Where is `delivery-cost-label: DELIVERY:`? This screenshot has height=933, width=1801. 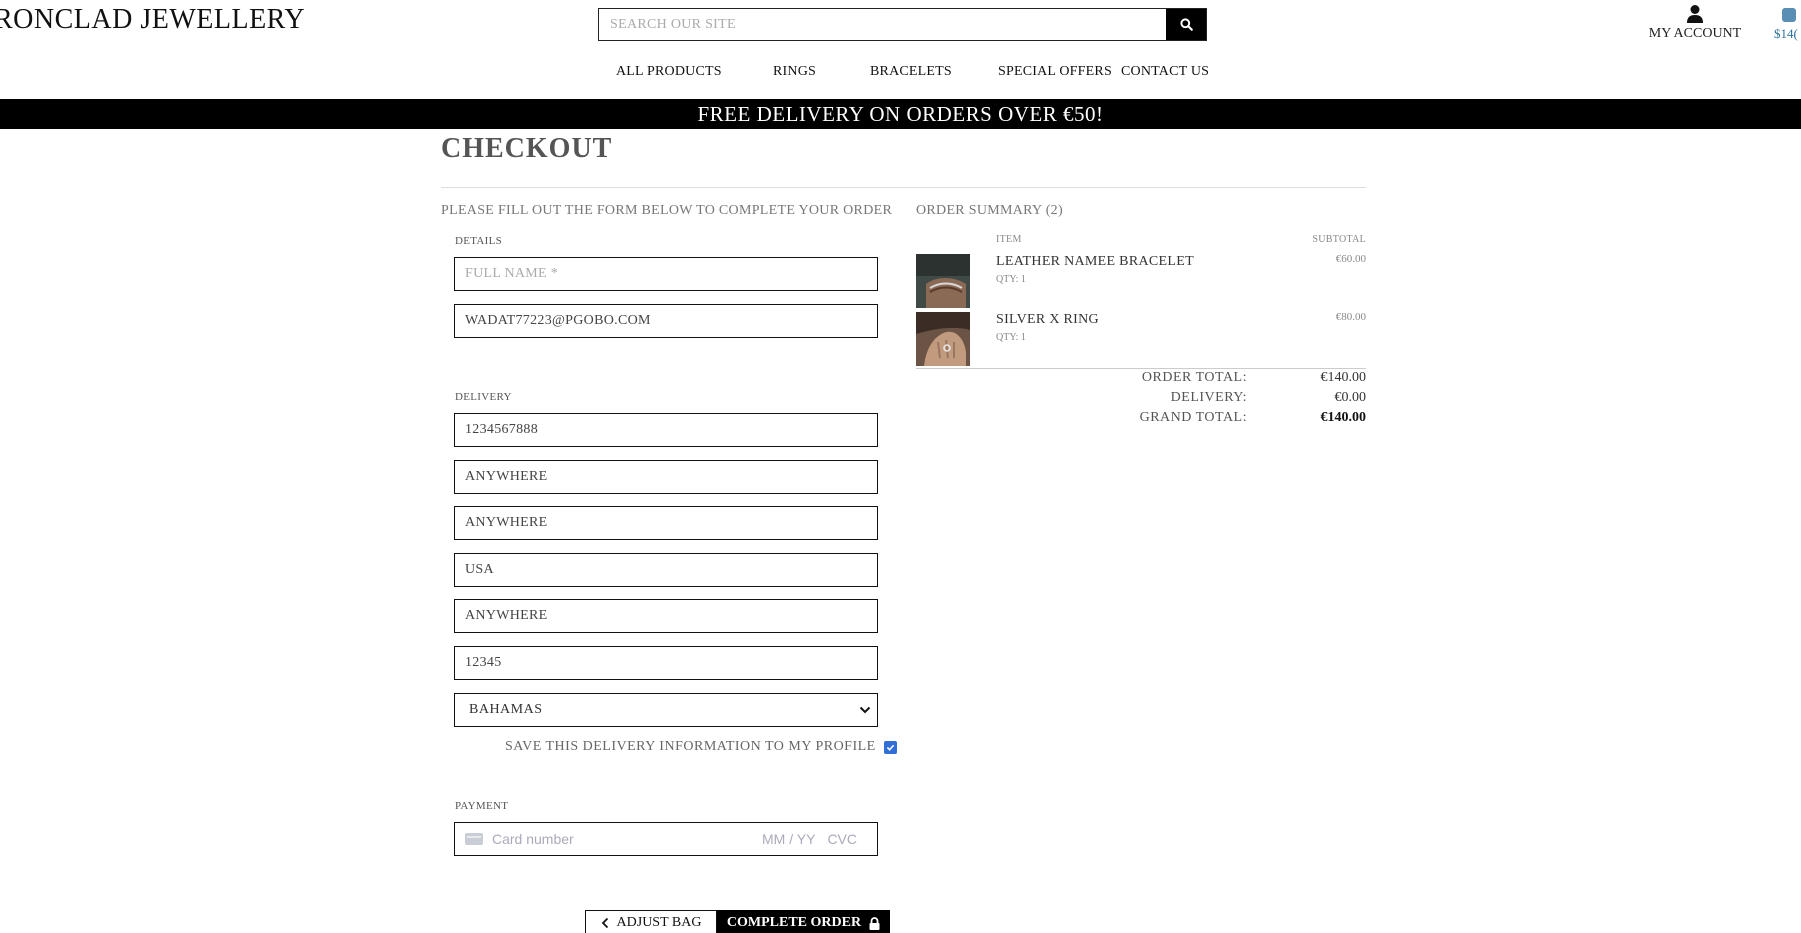
delivery-cost-label: DELIVERY: is located at coordinates (1208, 397).